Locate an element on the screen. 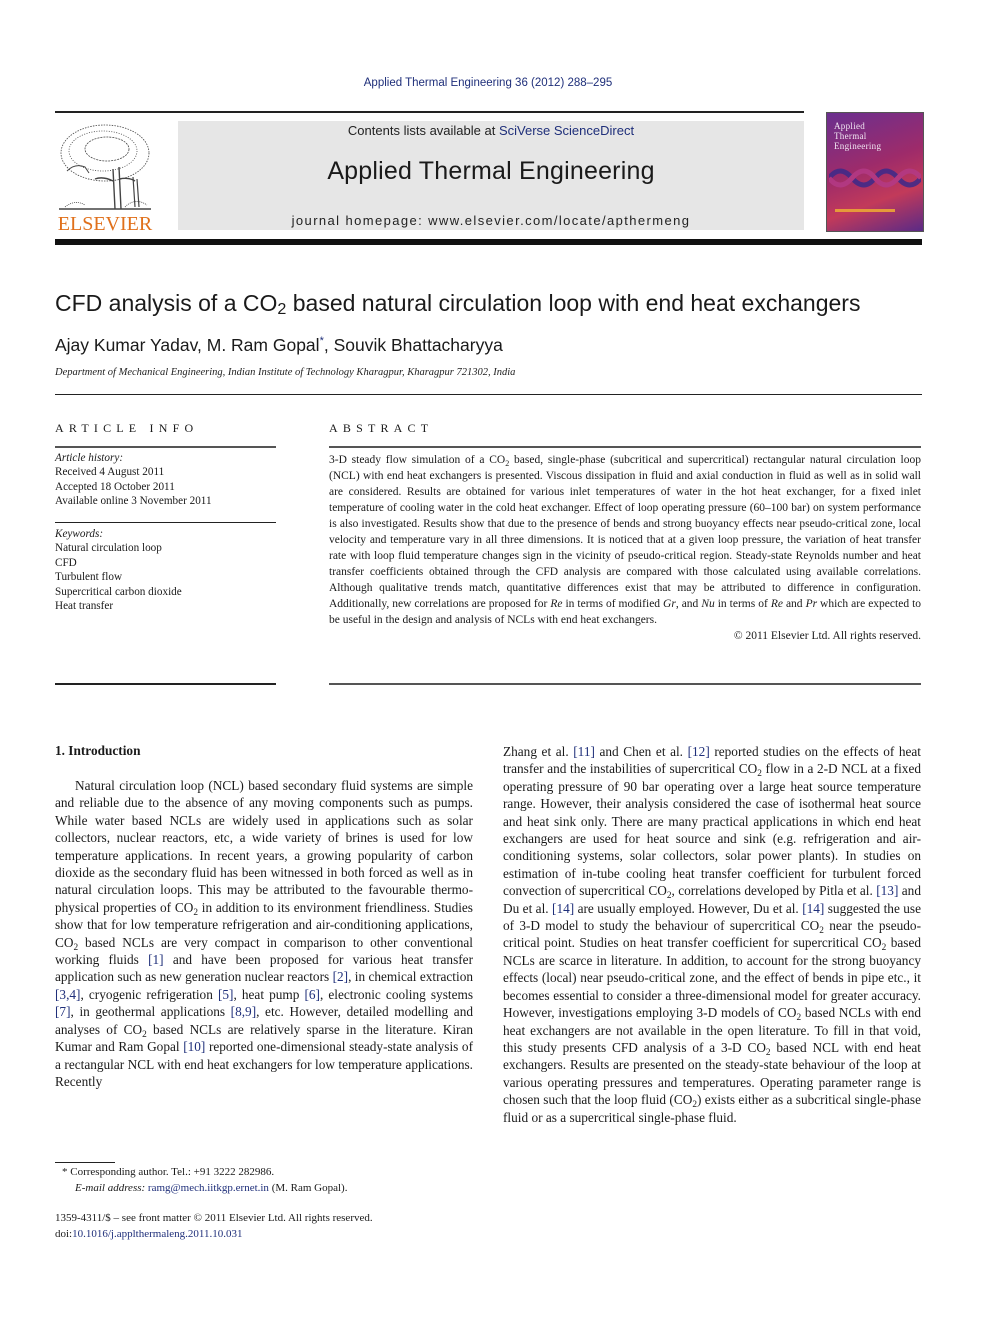 The width and height of the screenshot is (992, 1323). symbol-pr: Pr is located at coordinates (811, 604).